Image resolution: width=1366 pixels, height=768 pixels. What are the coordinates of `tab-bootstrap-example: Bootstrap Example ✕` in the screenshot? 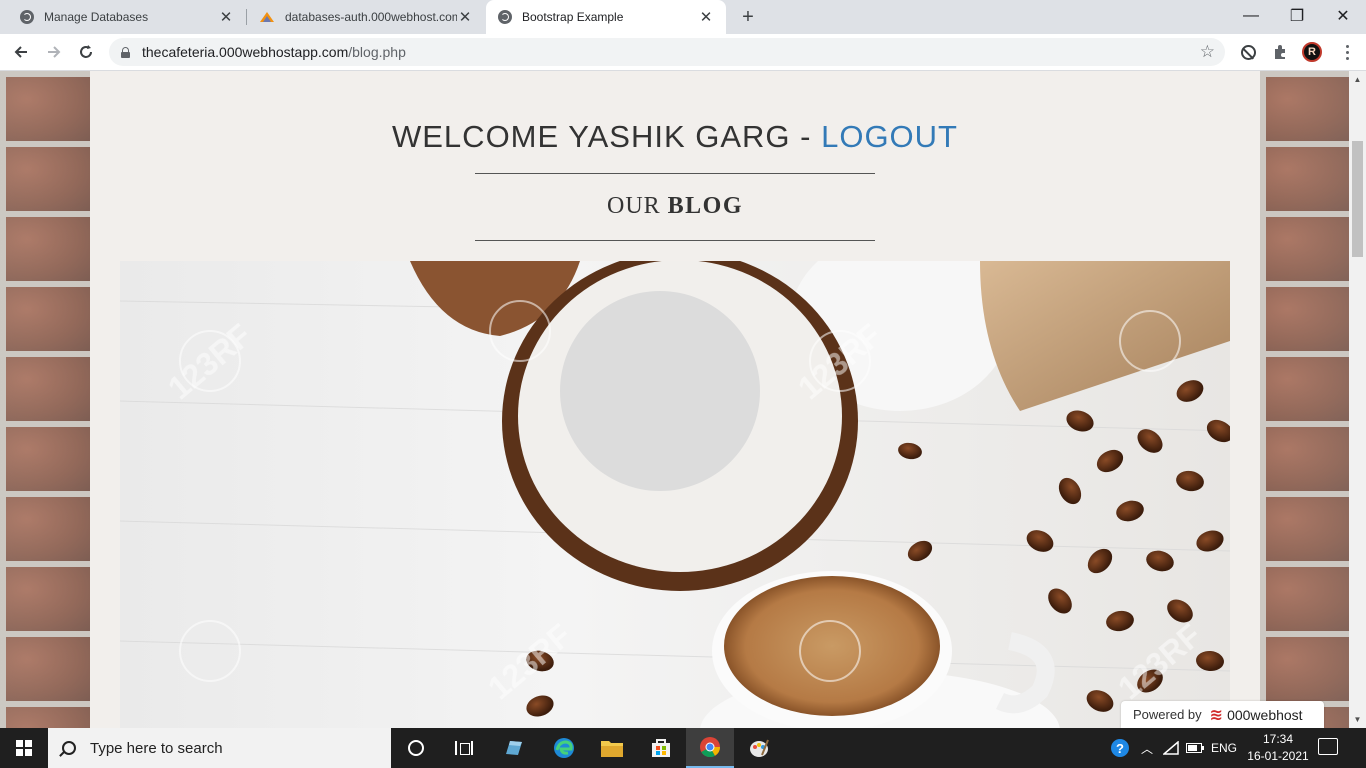 It's located at (606, 17).